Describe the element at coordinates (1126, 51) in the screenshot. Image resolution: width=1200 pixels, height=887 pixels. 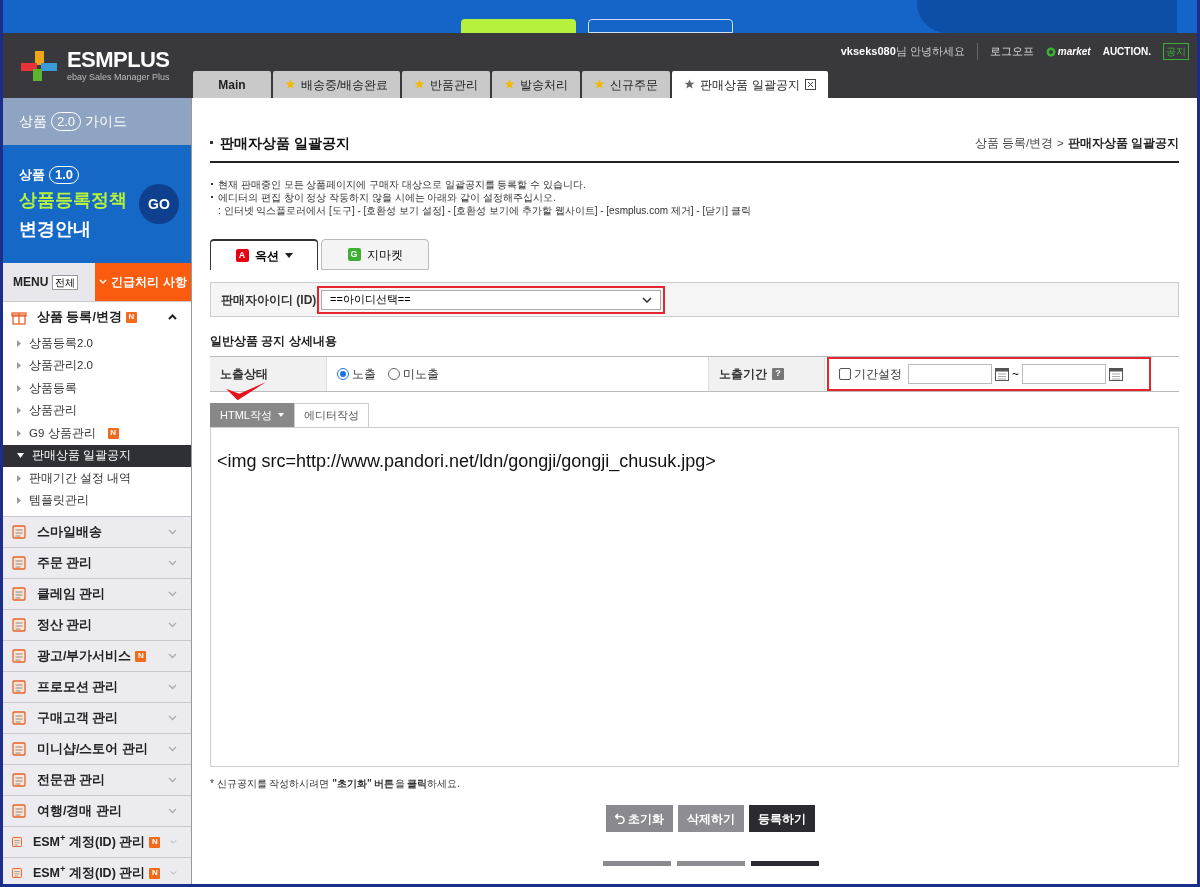
I see `auction-link: AUCTION.` at that location.